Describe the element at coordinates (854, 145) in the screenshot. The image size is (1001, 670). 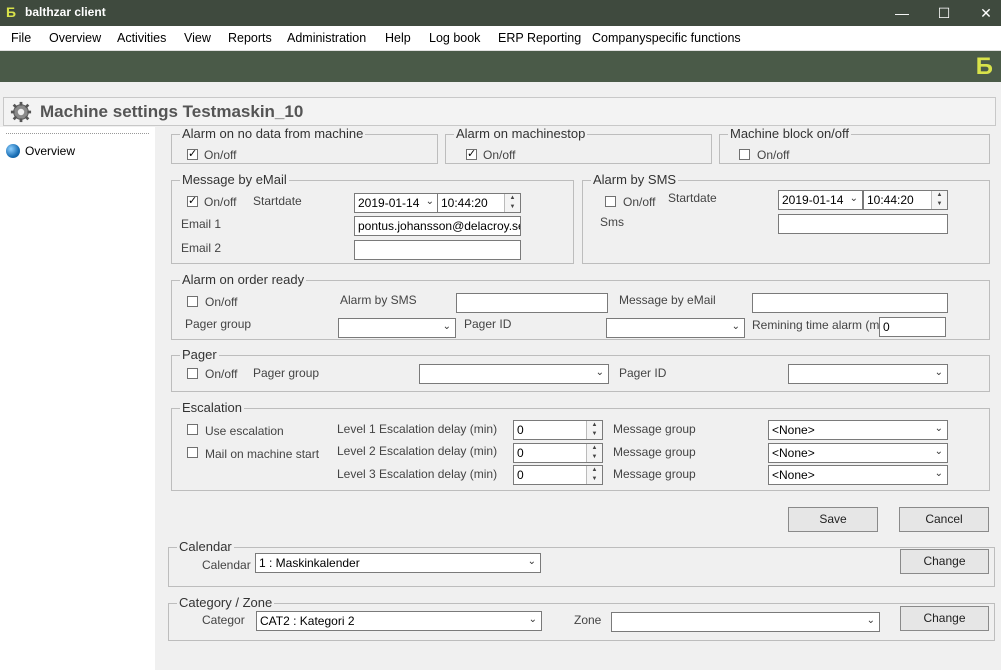
I see `group-machine-block: Machine block on/off On/off` at that location.